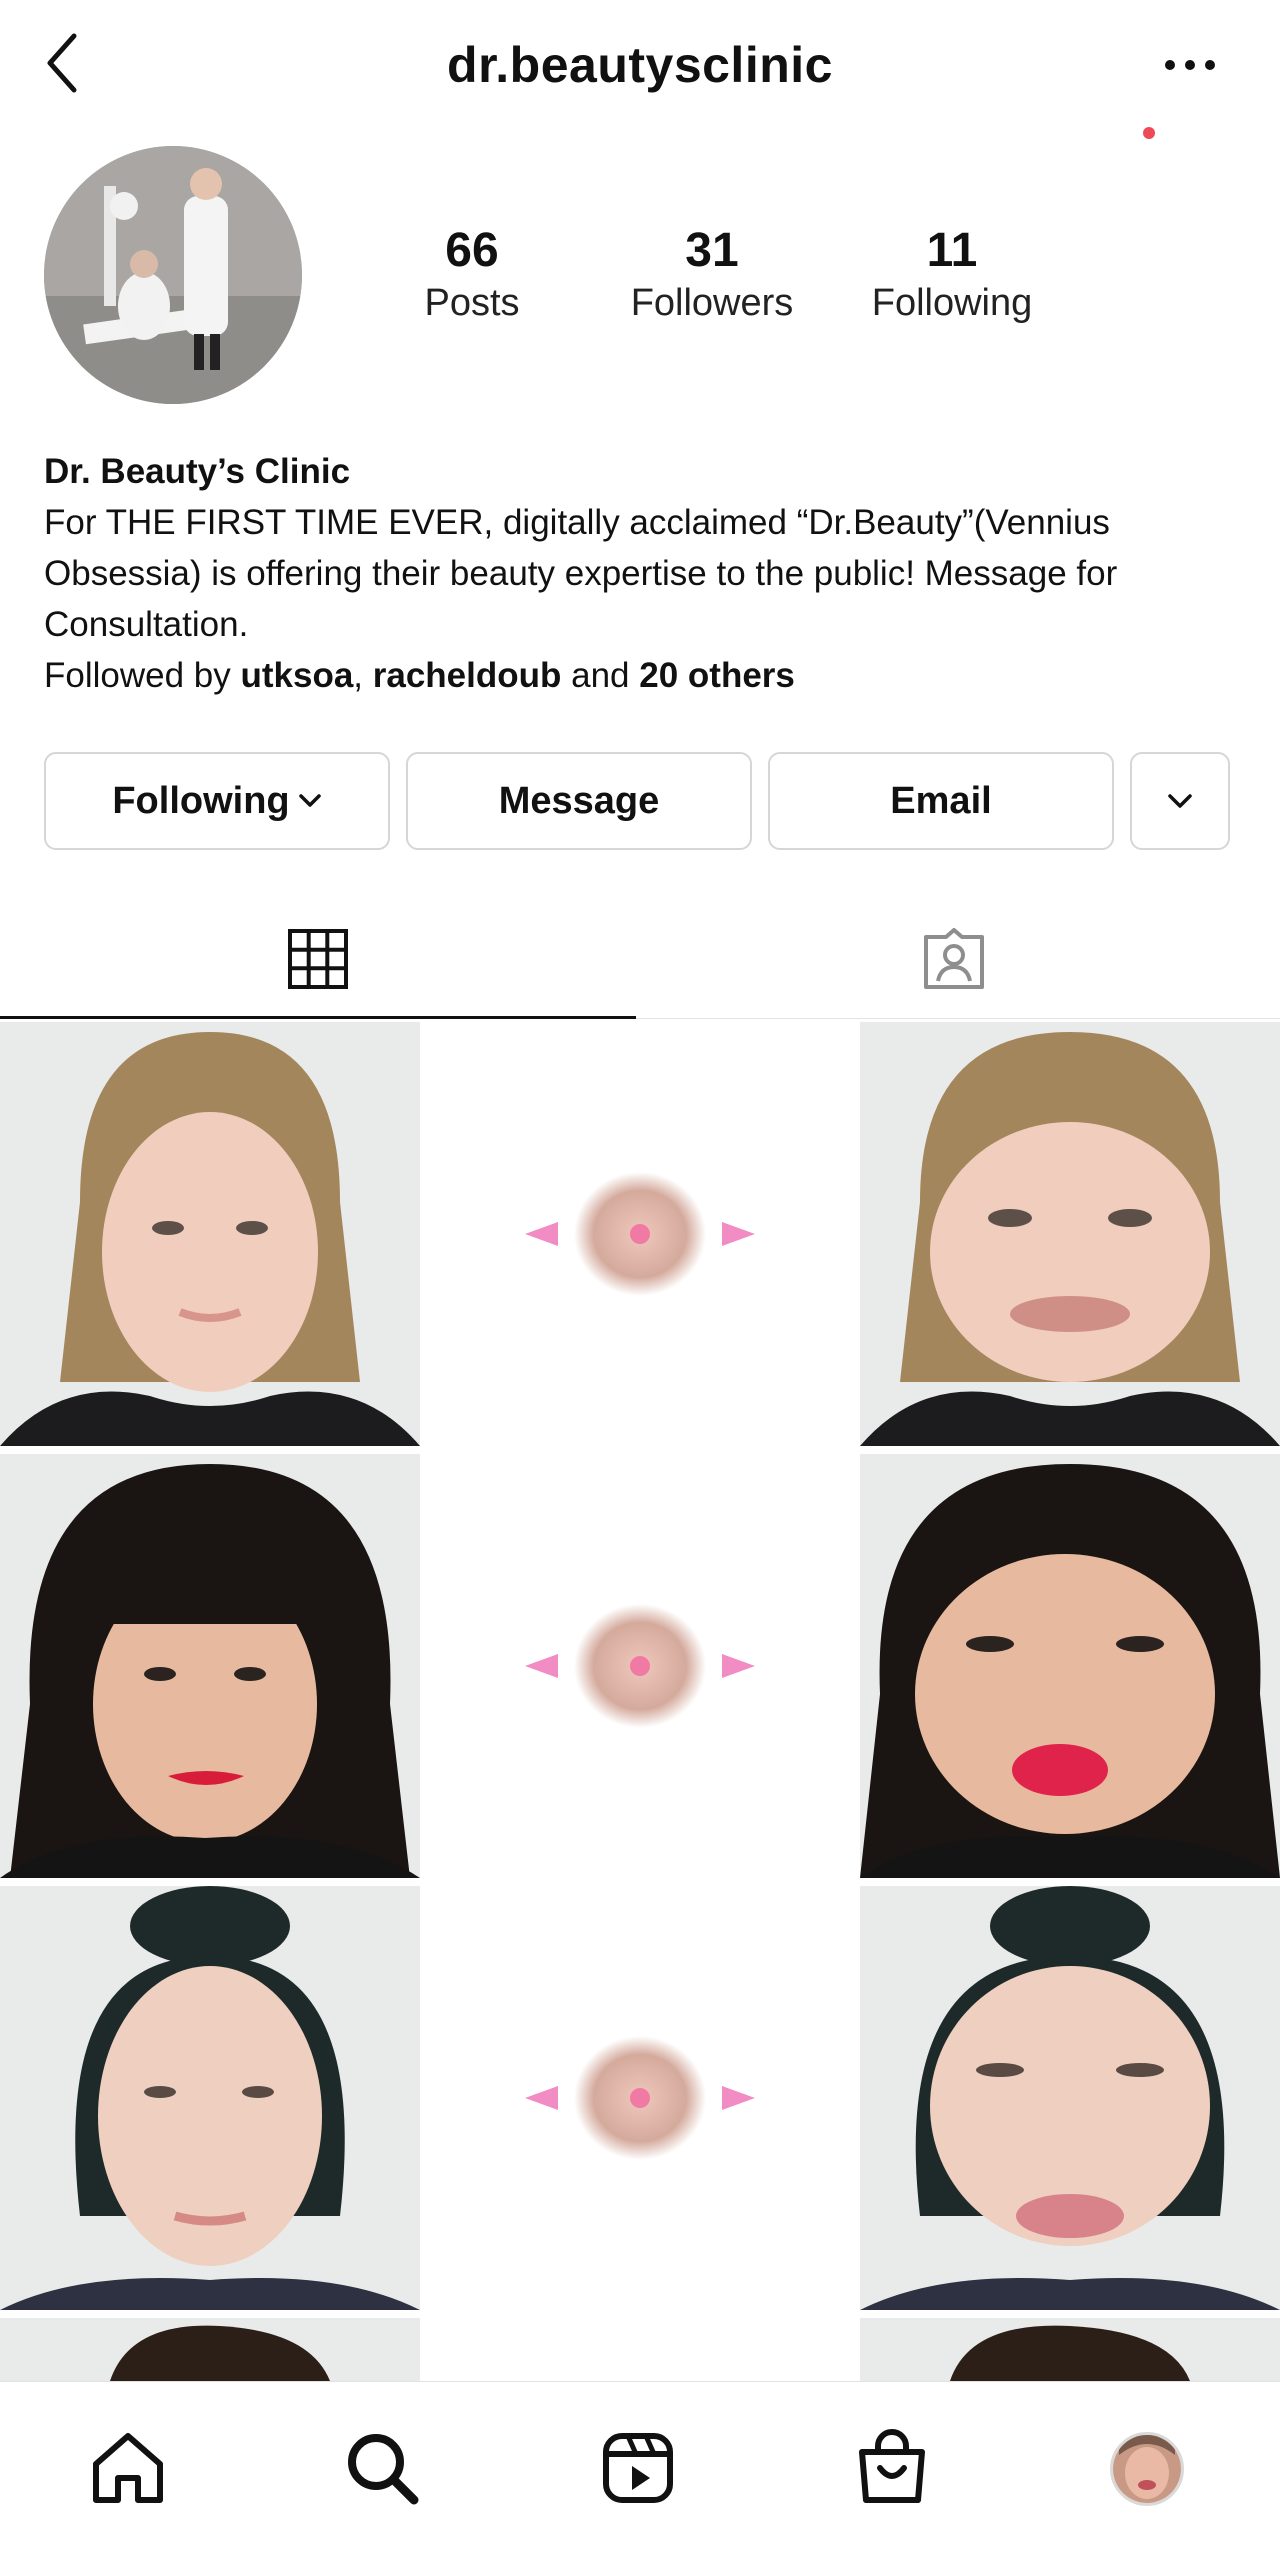 Image resolution: width=1280 pixels, height=2570 pixels. Describe the element at coordinates (296, 675) in the screenshot. I see `follower-name: utksoa` at that location.